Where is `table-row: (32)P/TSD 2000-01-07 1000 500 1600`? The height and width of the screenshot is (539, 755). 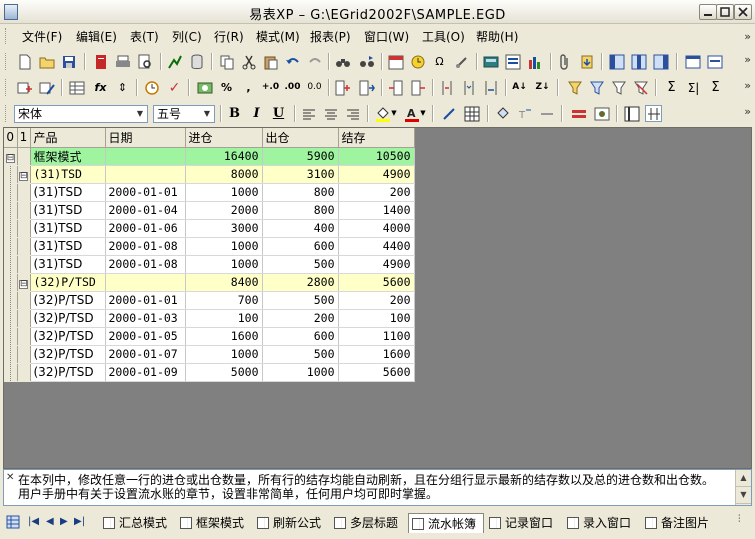
table-row: (32)P/TSD 2000-01-07 1000 500 1600 is located at coordinates (209, 354).